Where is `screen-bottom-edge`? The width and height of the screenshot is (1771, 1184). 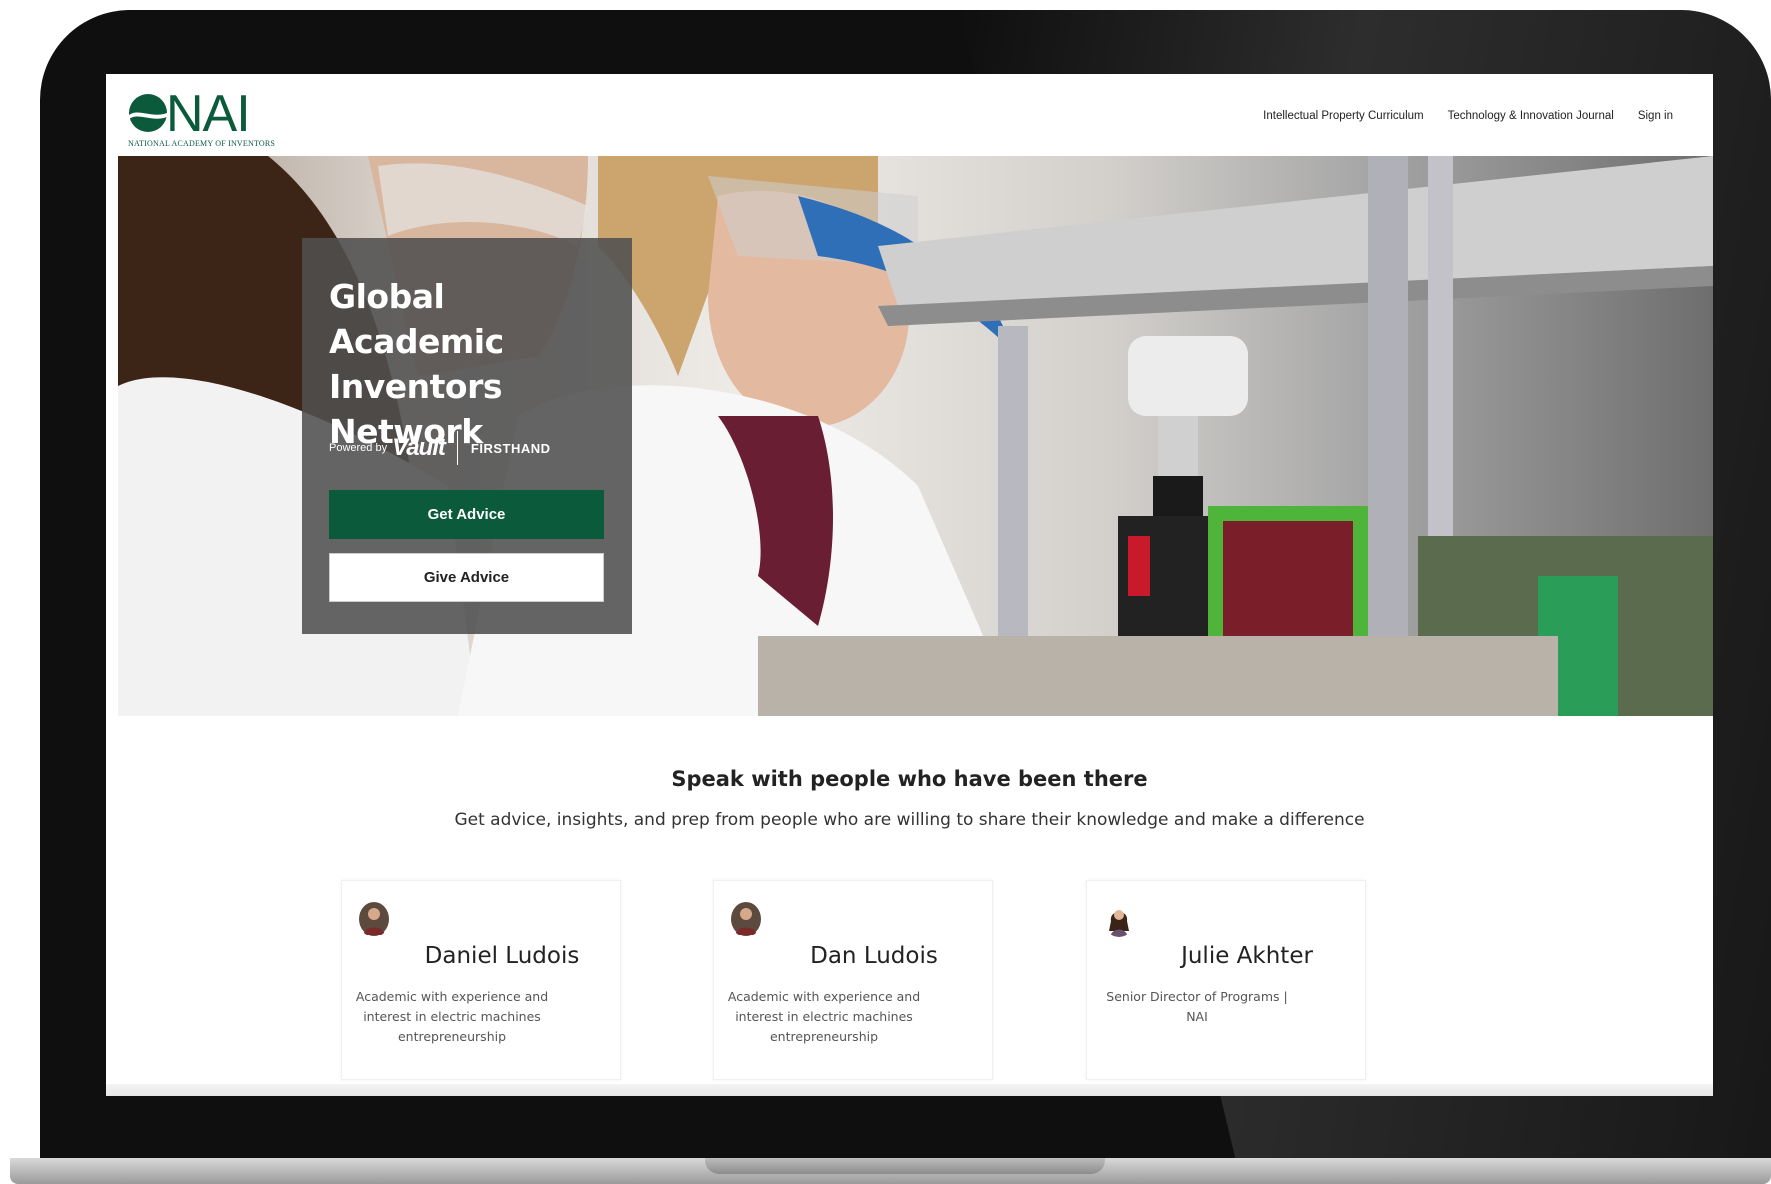
screen-bottom-edge is located at coordinates (909, 1090).